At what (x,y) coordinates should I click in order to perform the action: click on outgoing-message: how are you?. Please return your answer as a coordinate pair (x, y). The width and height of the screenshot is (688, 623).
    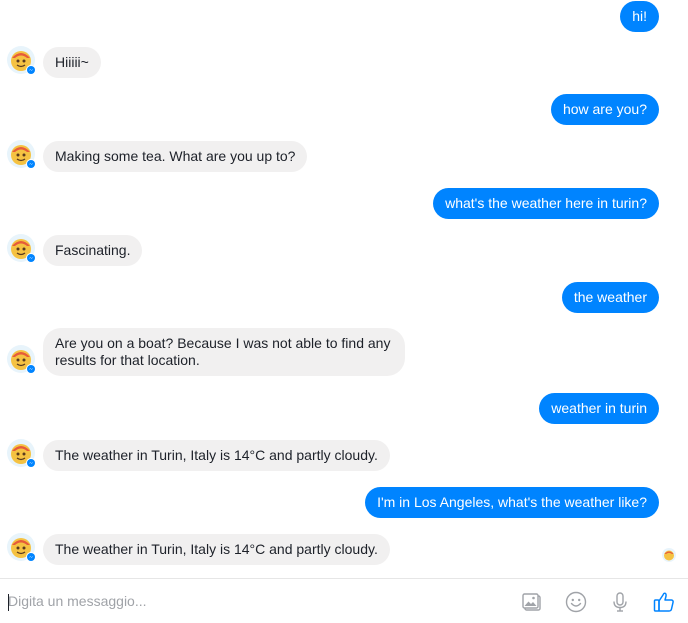
    Looking at the image, I should click on (604, 109).